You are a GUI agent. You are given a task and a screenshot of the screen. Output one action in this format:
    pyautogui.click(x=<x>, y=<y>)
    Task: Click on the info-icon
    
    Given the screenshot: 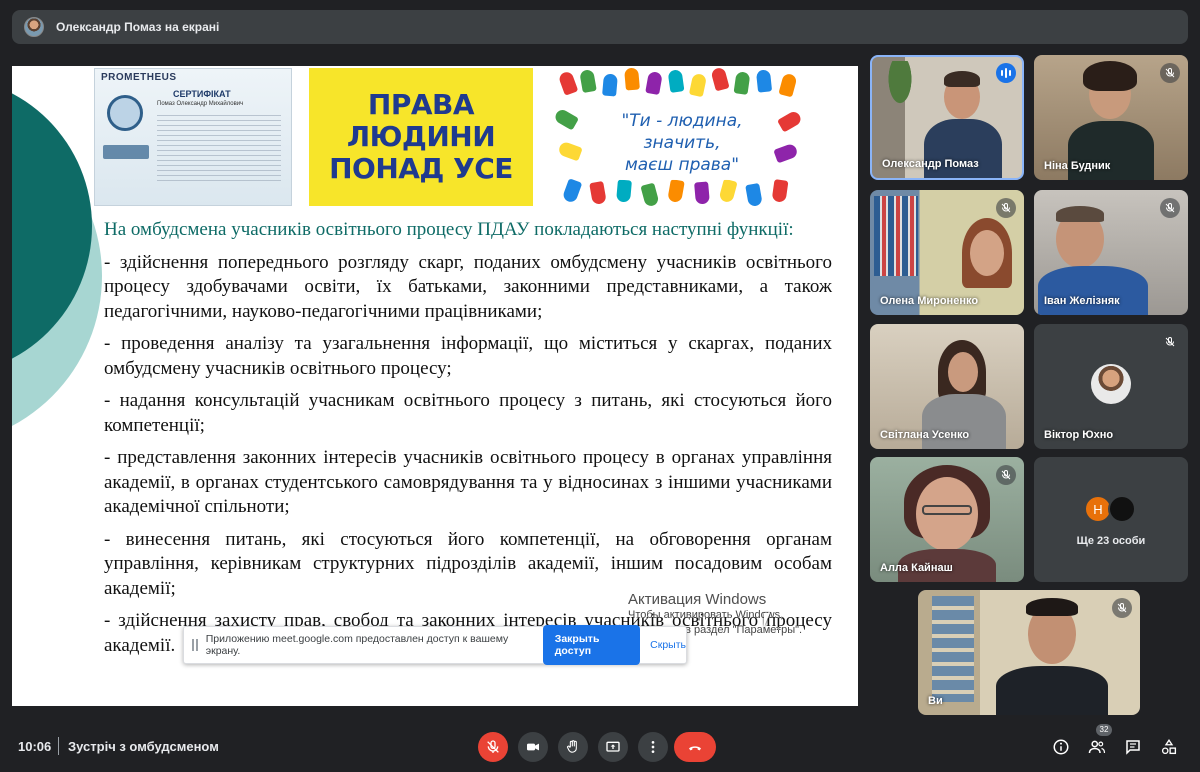 What is the action you would take?
    pyautogui.click(x=1061, y=747)
    